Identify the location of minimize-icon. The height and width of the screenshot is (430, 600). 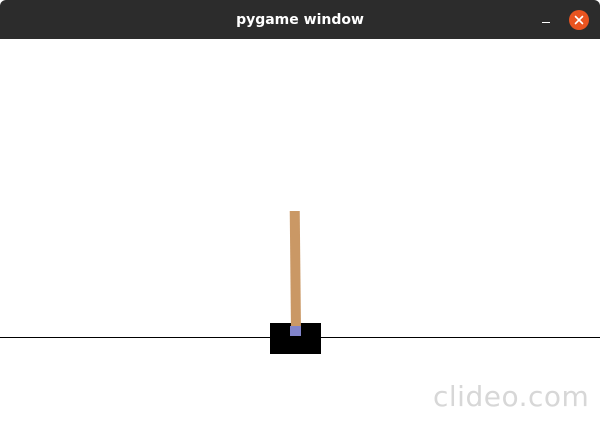
(546, 22).